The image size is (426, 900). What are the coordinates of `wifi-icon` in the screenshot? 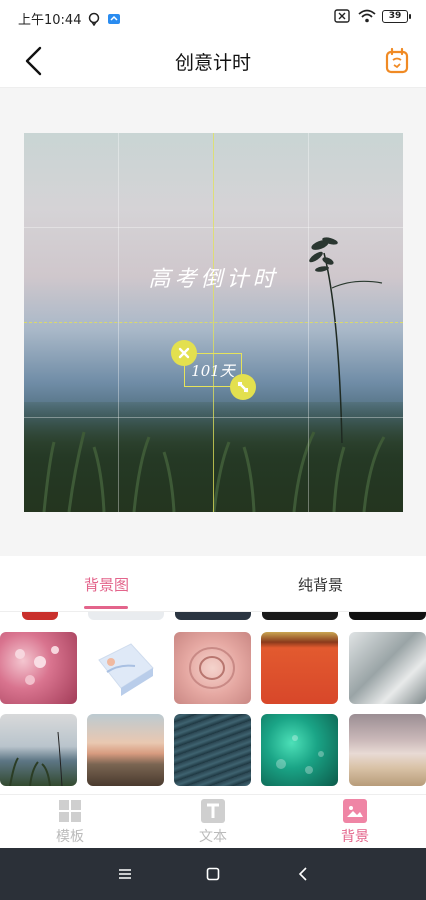 It's located at (367, 16).